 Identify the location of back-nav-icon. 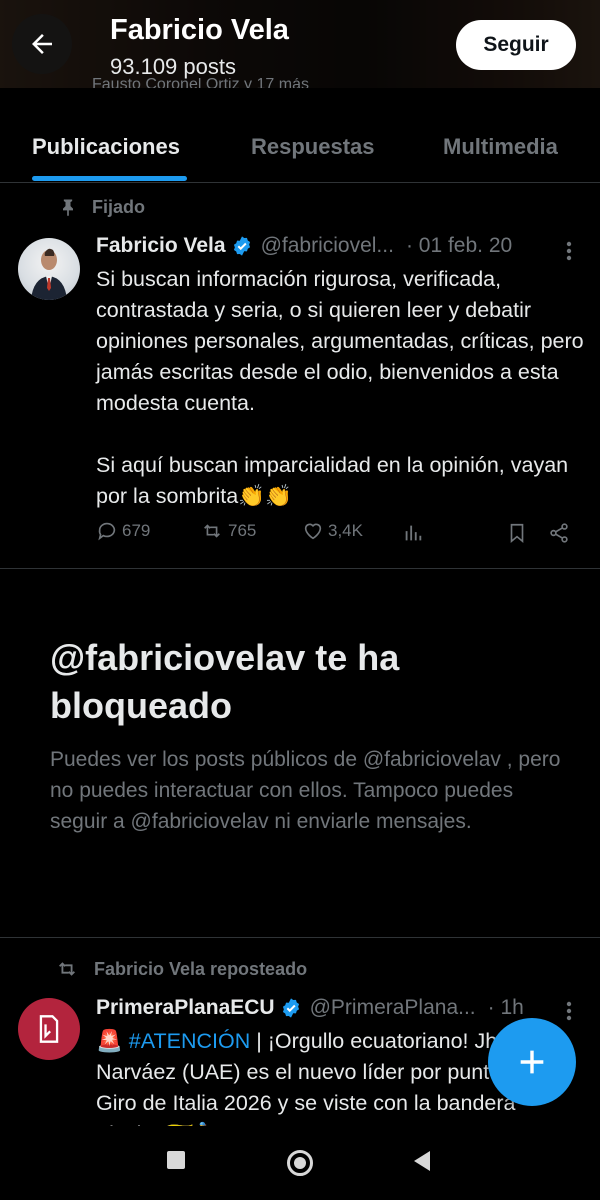
(422, 1161).